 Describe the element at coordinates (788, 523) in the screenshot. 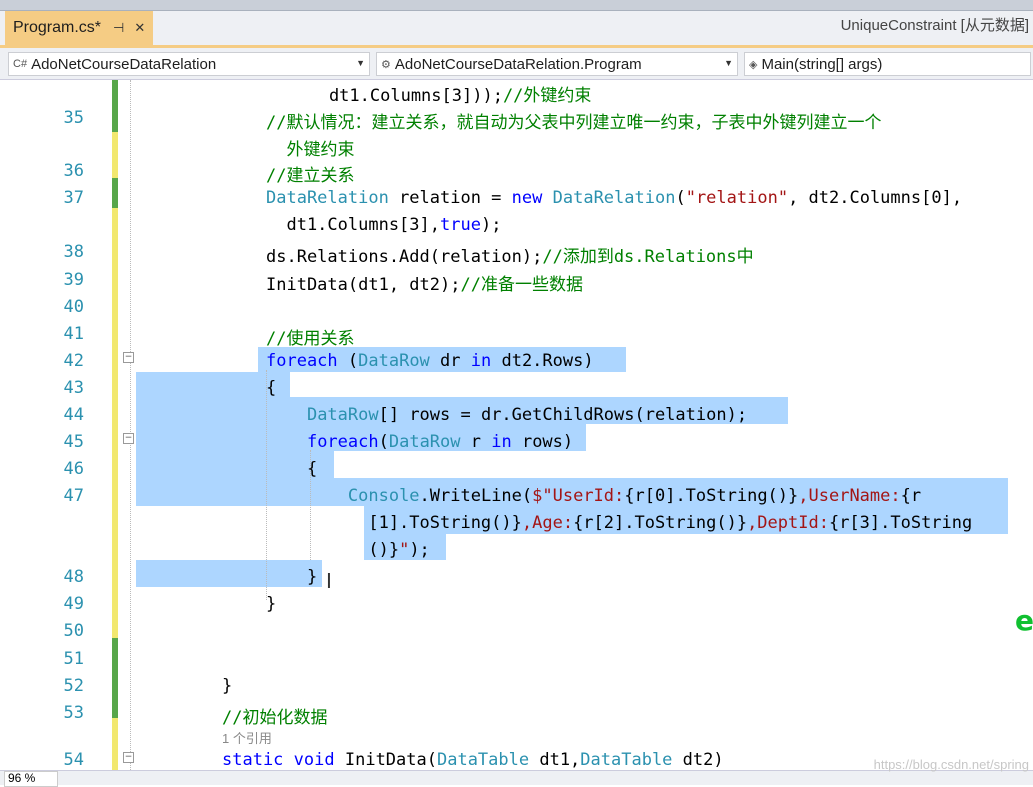

I see `code-token: ,DeptId:` at that location.